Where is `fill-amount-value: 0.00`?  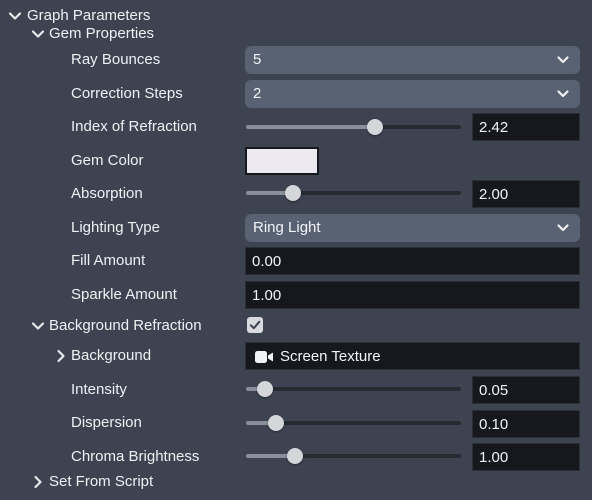 fill-amount-value: 0.00 is located at coordinates (267, 261).